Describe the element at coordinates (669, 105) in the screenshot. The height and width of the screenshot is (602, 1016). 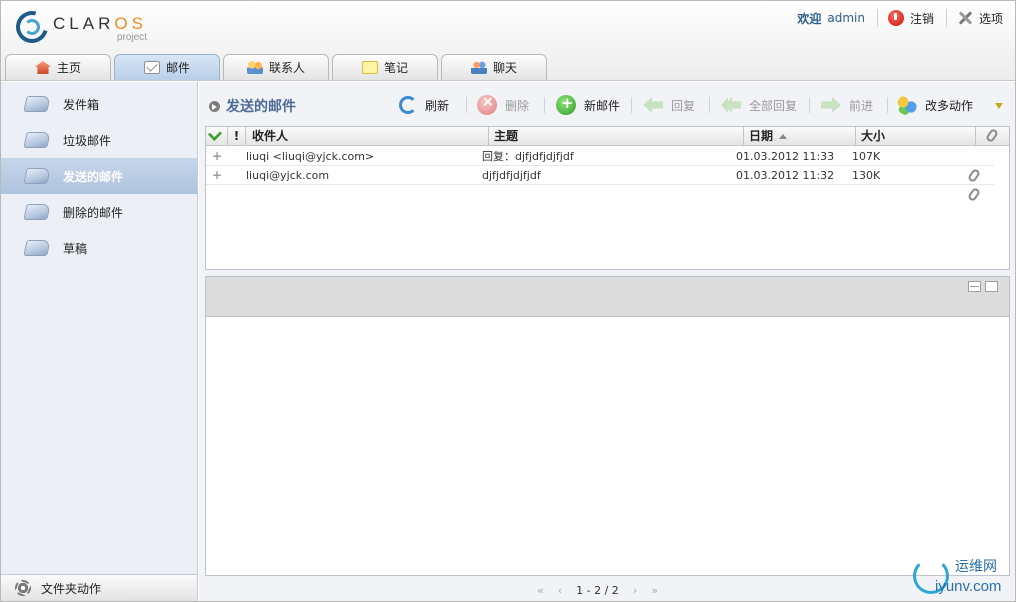
I see `reply-button: 回复` at that location.